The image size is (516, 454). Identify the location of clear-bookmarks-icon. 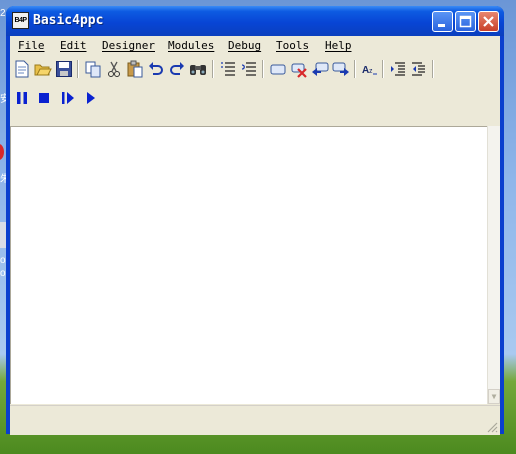
(299, 69).